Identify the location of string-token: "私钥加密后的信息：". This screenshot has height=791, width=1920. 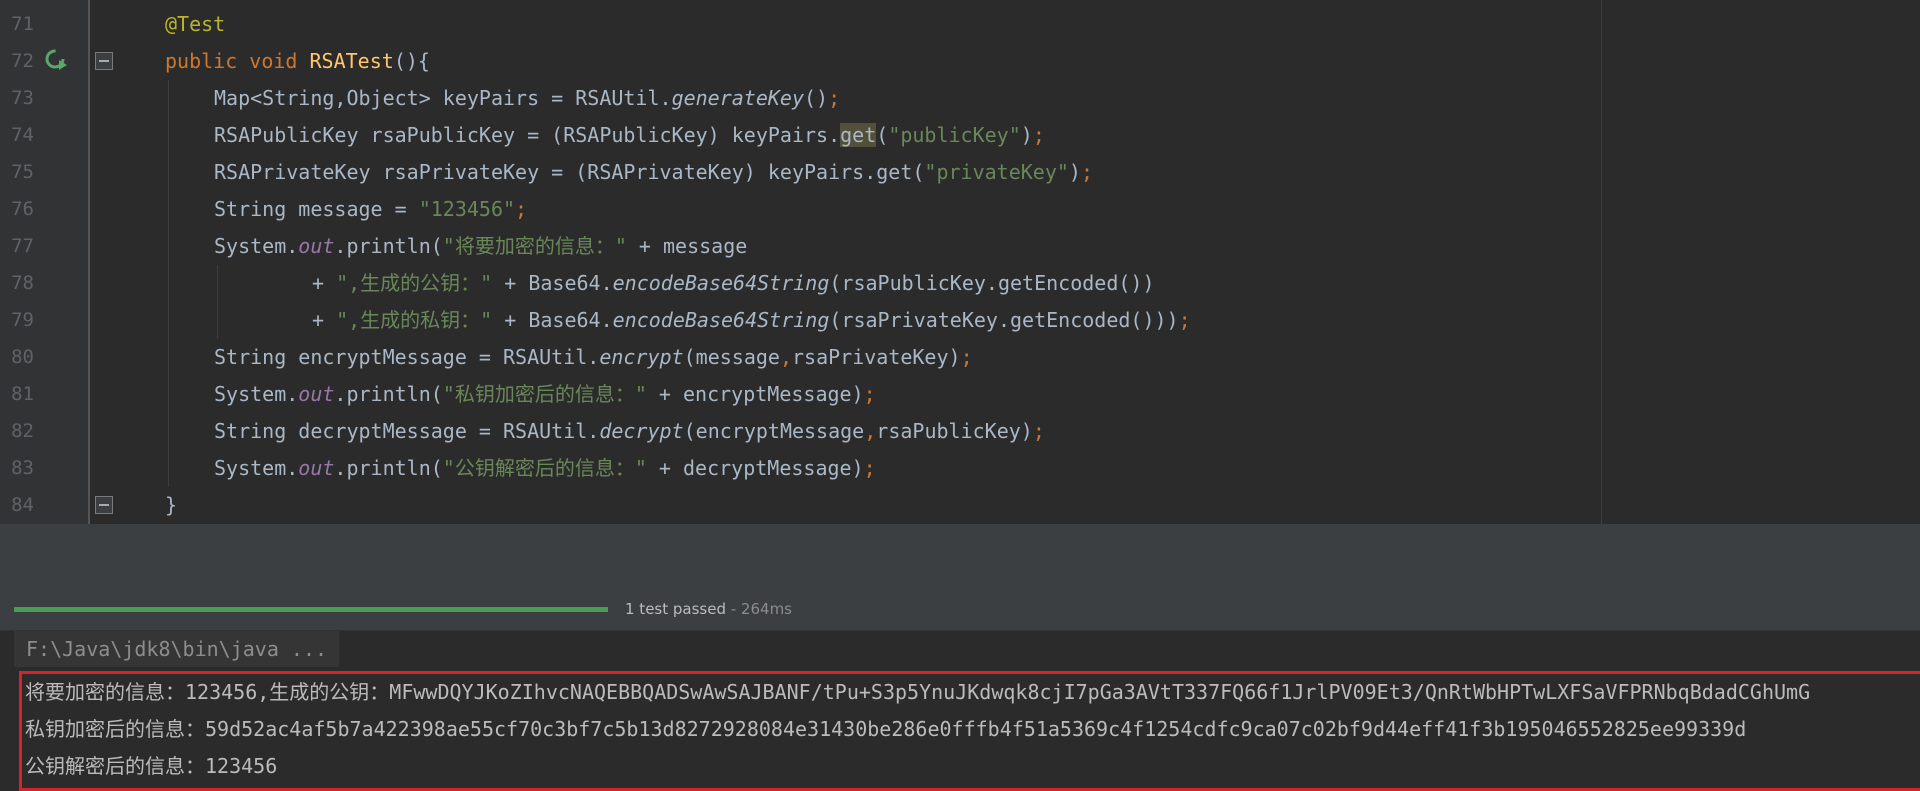
(544, 394).